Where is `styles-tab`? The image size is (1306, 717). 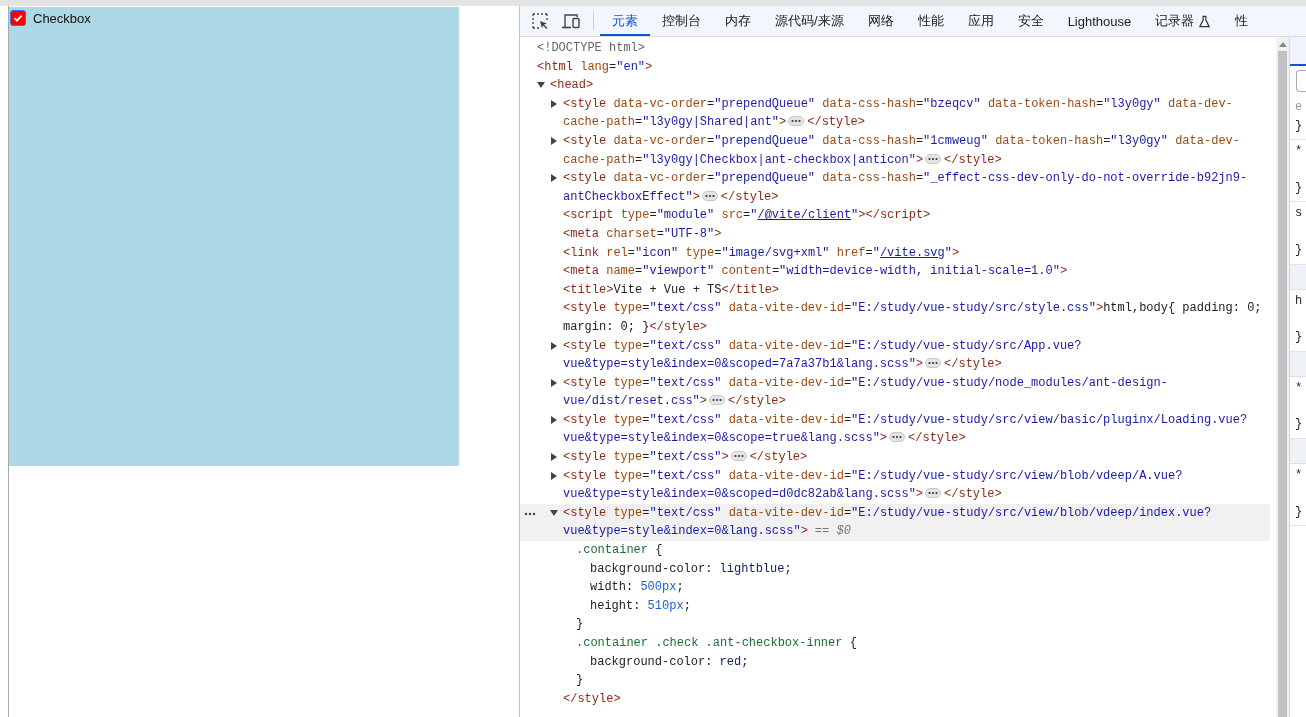
styles-tab is located at coordinates (1298, 51).